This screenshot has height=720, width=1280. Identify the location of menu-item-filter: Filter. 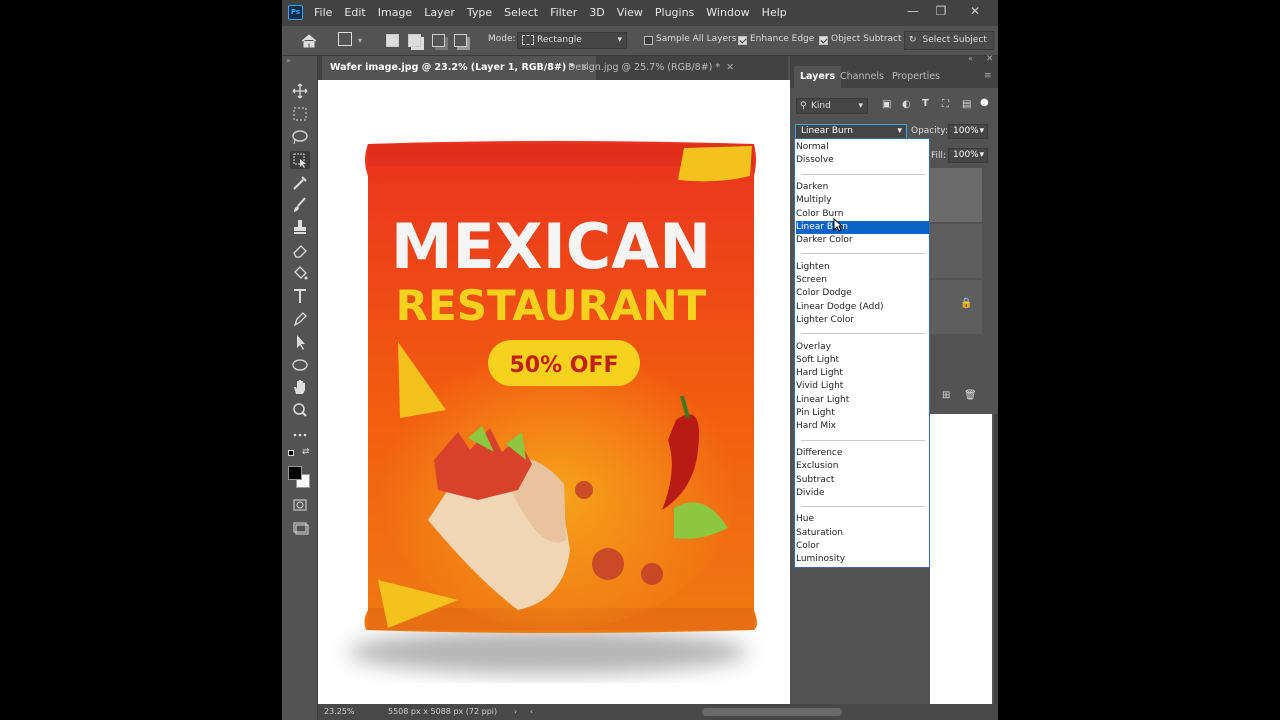
(563, 13).